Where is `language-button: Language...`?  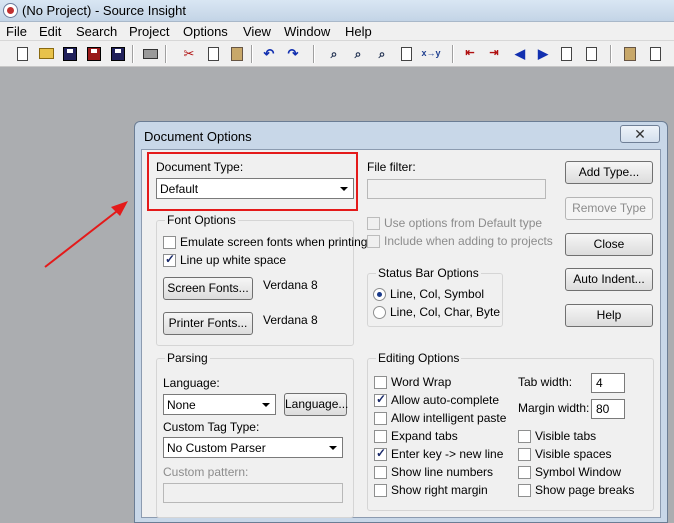 language-button: Language... is located at coordinates (316, 404).